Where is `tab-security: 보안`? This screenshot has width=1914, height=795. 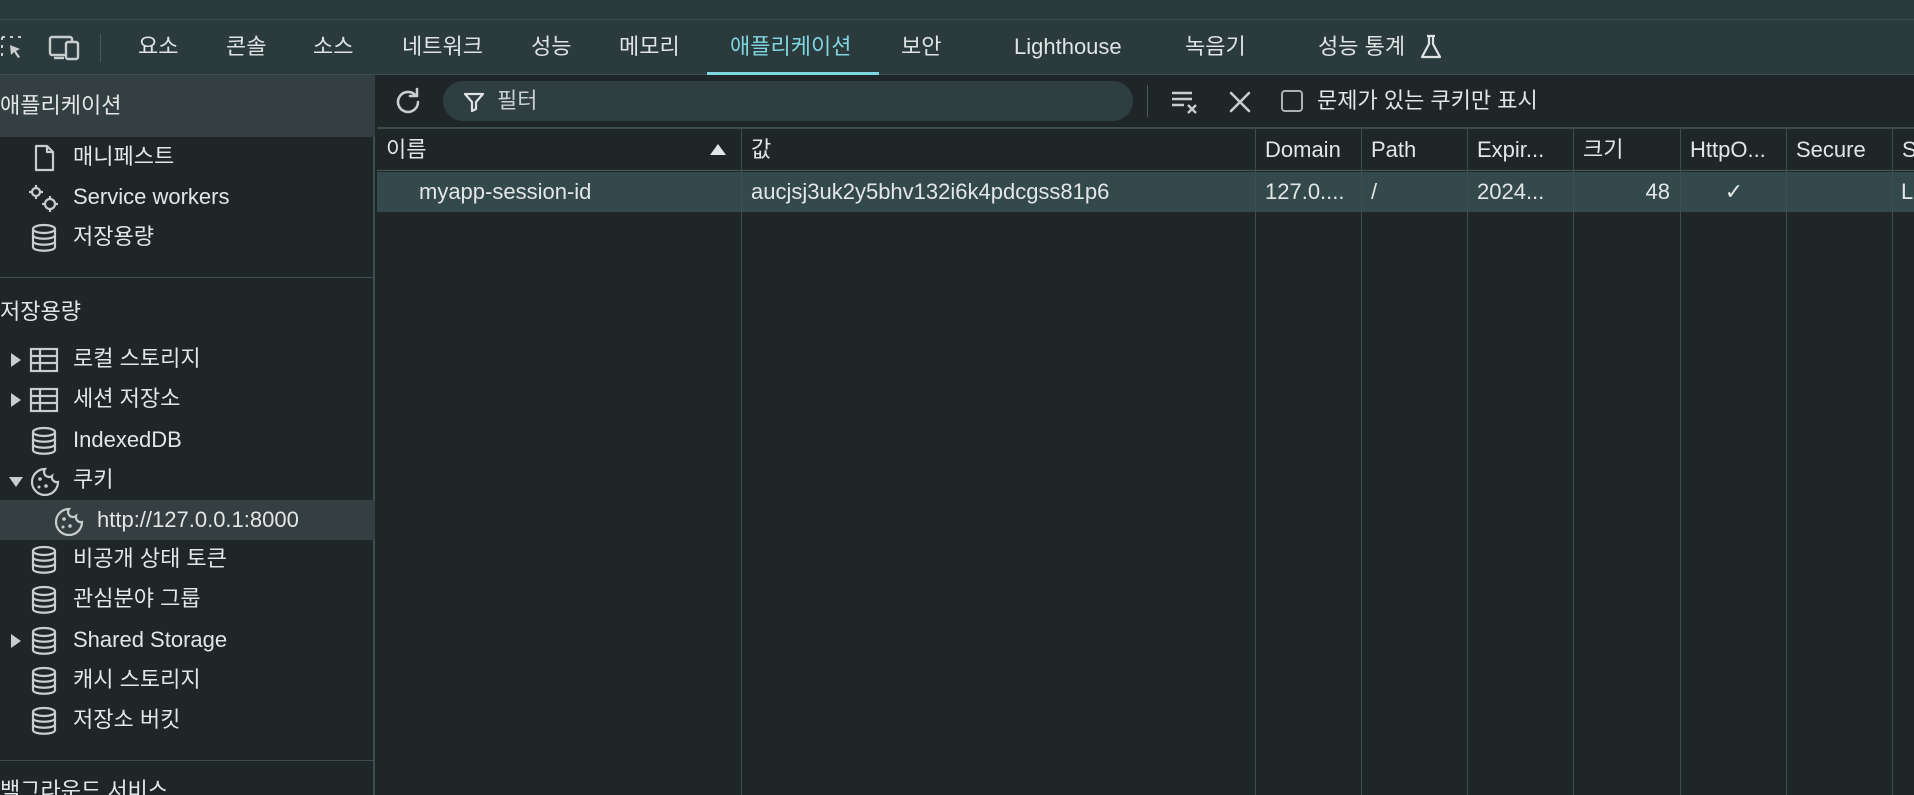 tab-security: 보안 is located at coordinates (921, 47).